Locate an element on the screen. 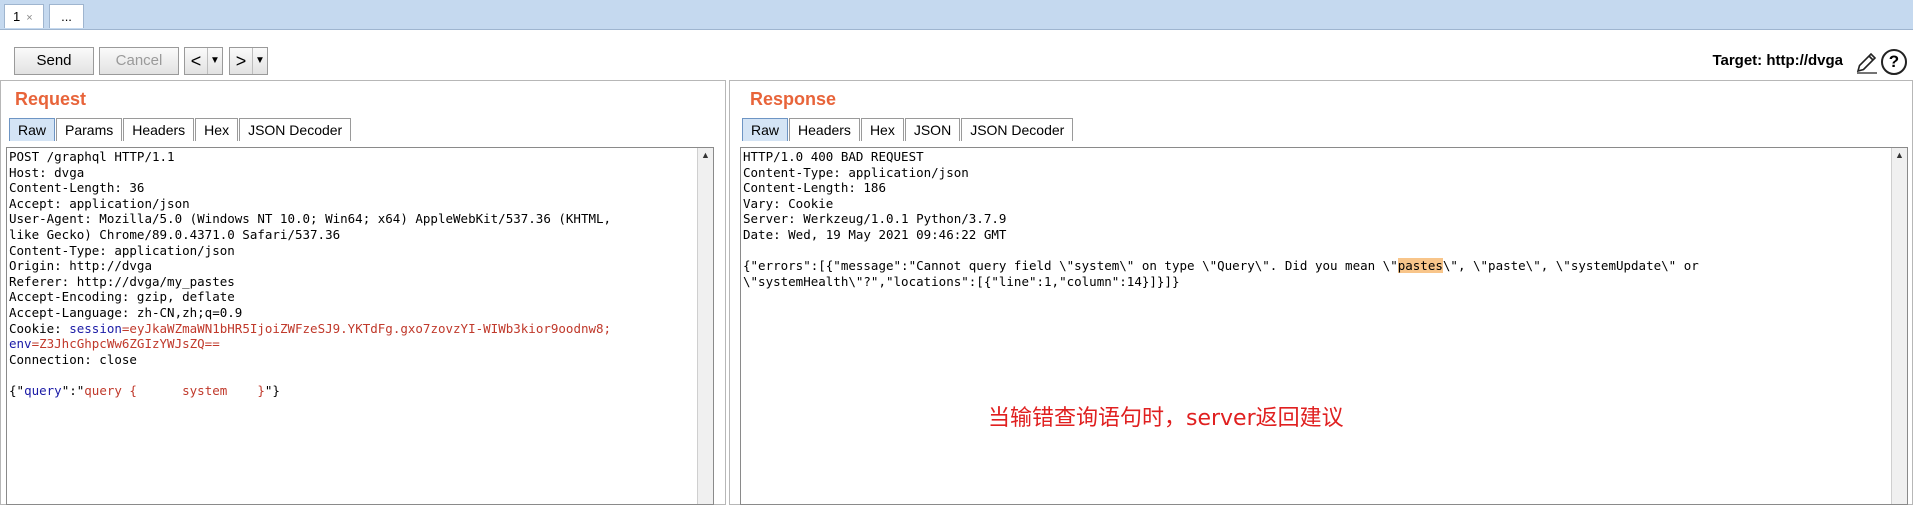 This screenshot has width=1913, height=505. body-punct: "} is located at coordinates (272, 390).